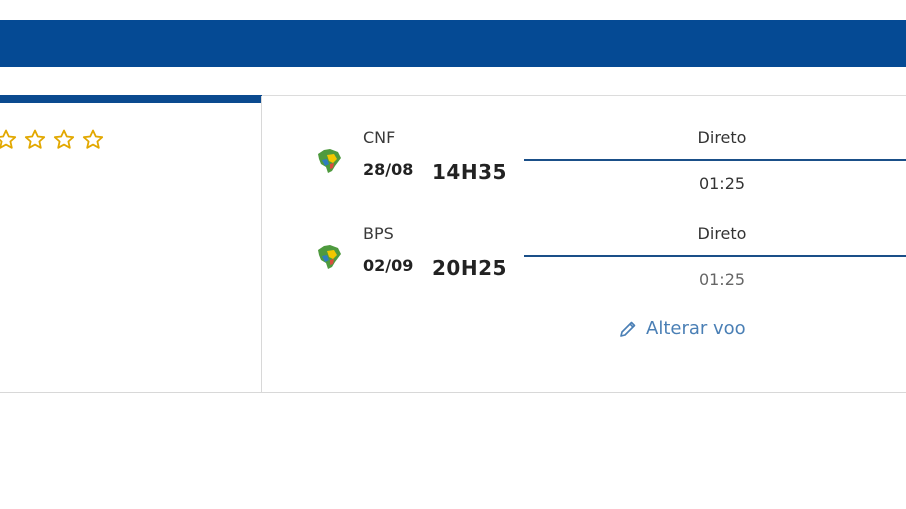 The image size is (906, 509). What do you see at coordinates (379, 137) in the screenshot?
I see `departure-airport: CNF` at bounding box center [379, 137].